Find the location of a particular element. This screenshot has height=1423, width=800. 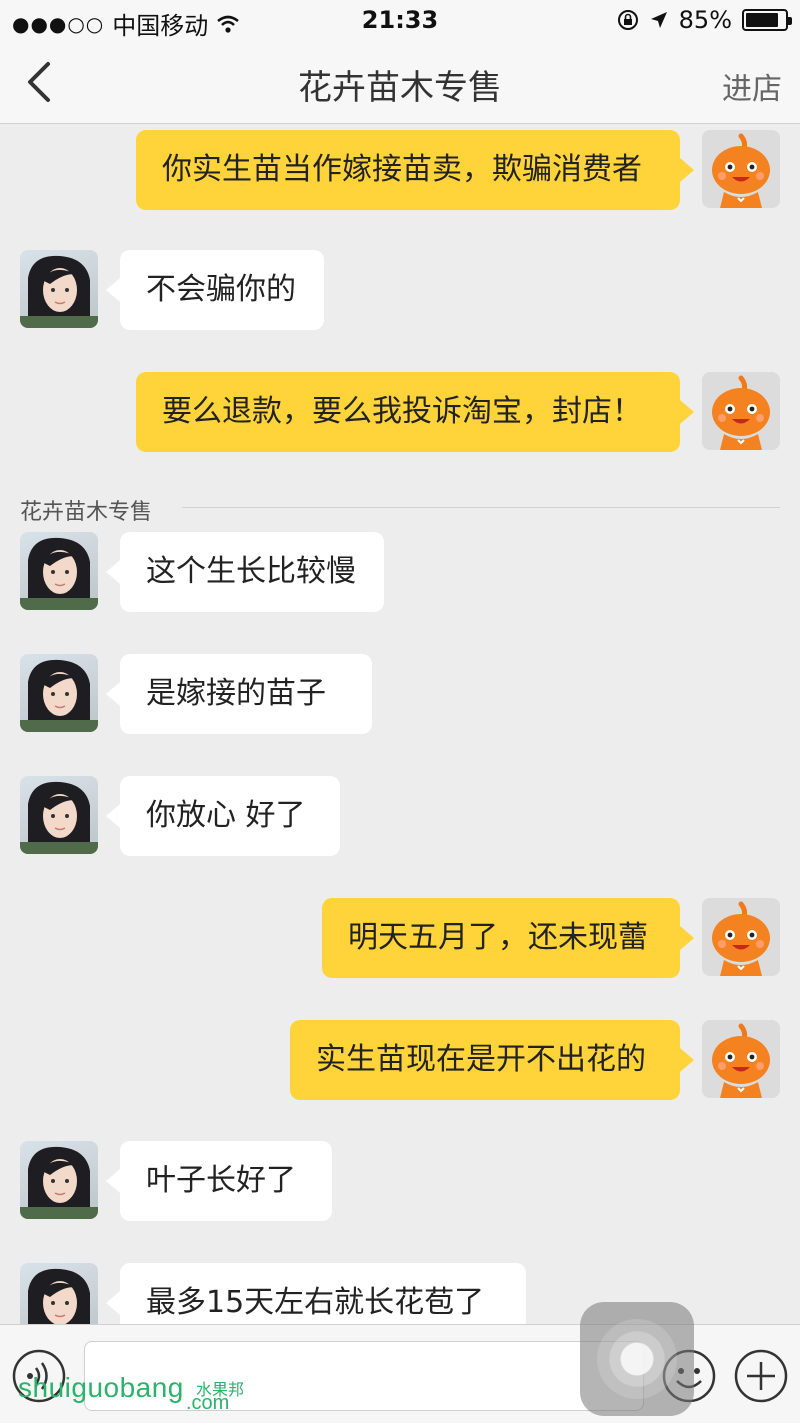

message-row: 明天五月了，还未现蕾 is located at coordinates (400, 939).